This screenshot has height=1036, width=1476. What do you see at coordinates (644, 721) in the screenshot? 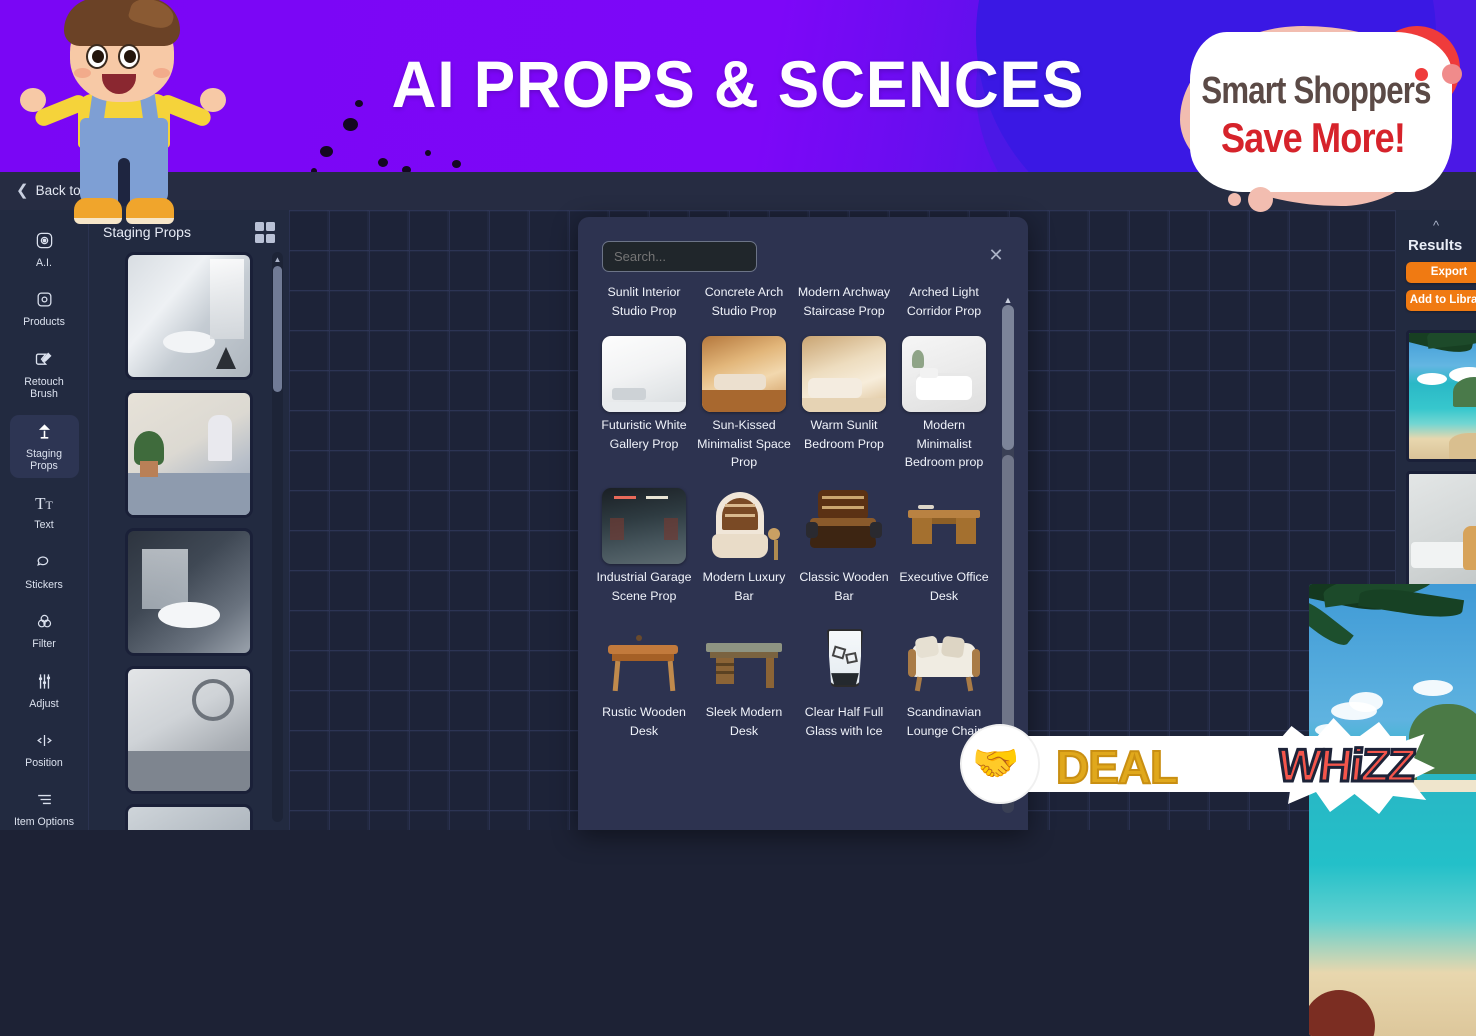
I see `prop-label: Rustic Wooden Desk` at bounding box center [644, 721].